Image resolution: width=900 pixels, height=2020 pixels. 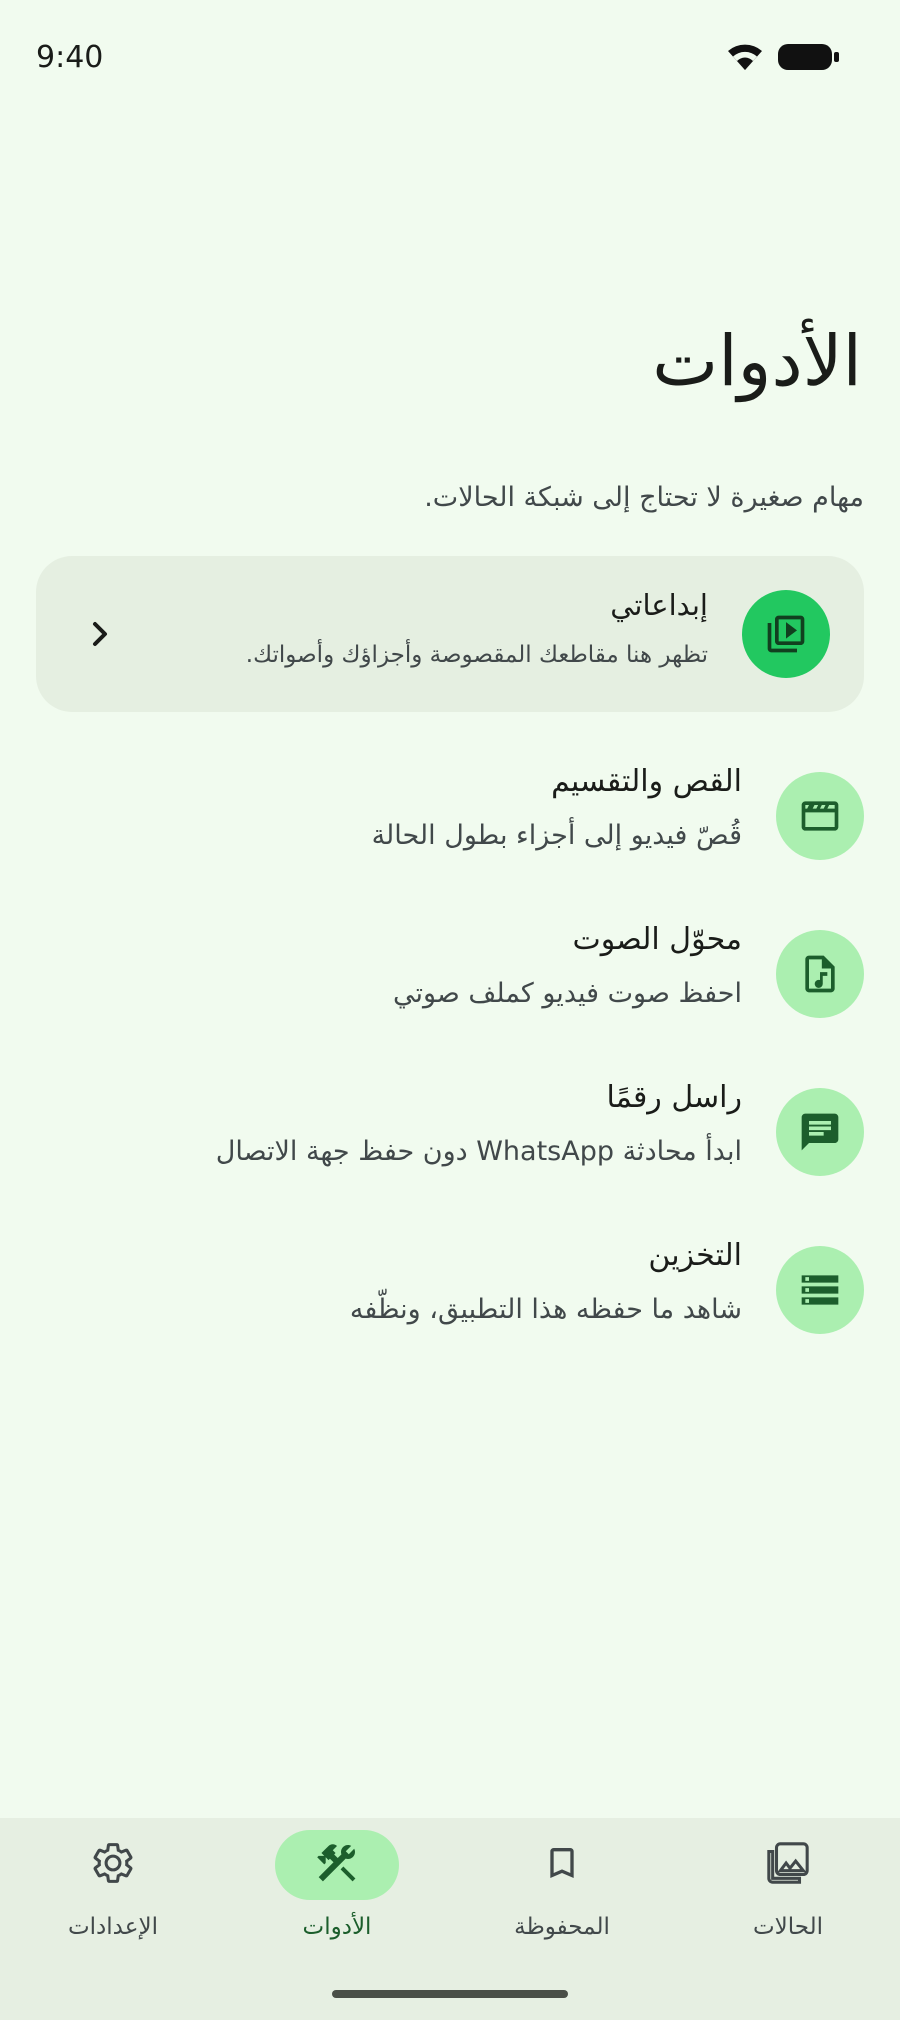 I want to click on tool-title: التخزين, so click(x=695, y=1255).